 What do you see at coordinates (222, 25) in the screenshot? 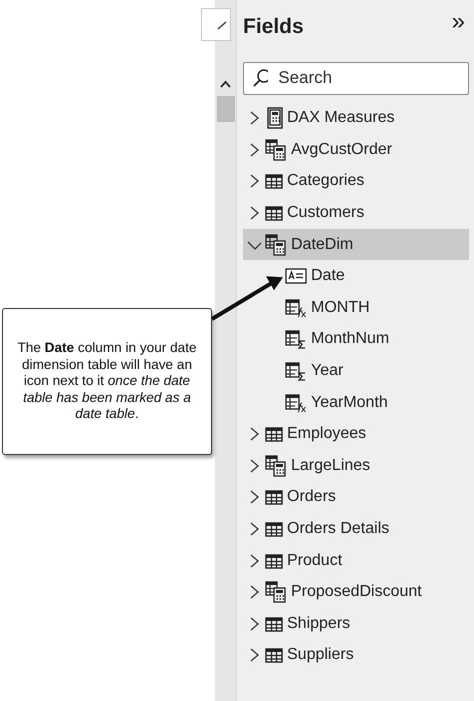
I see `caret-icon` at bounding box center [222, 25].